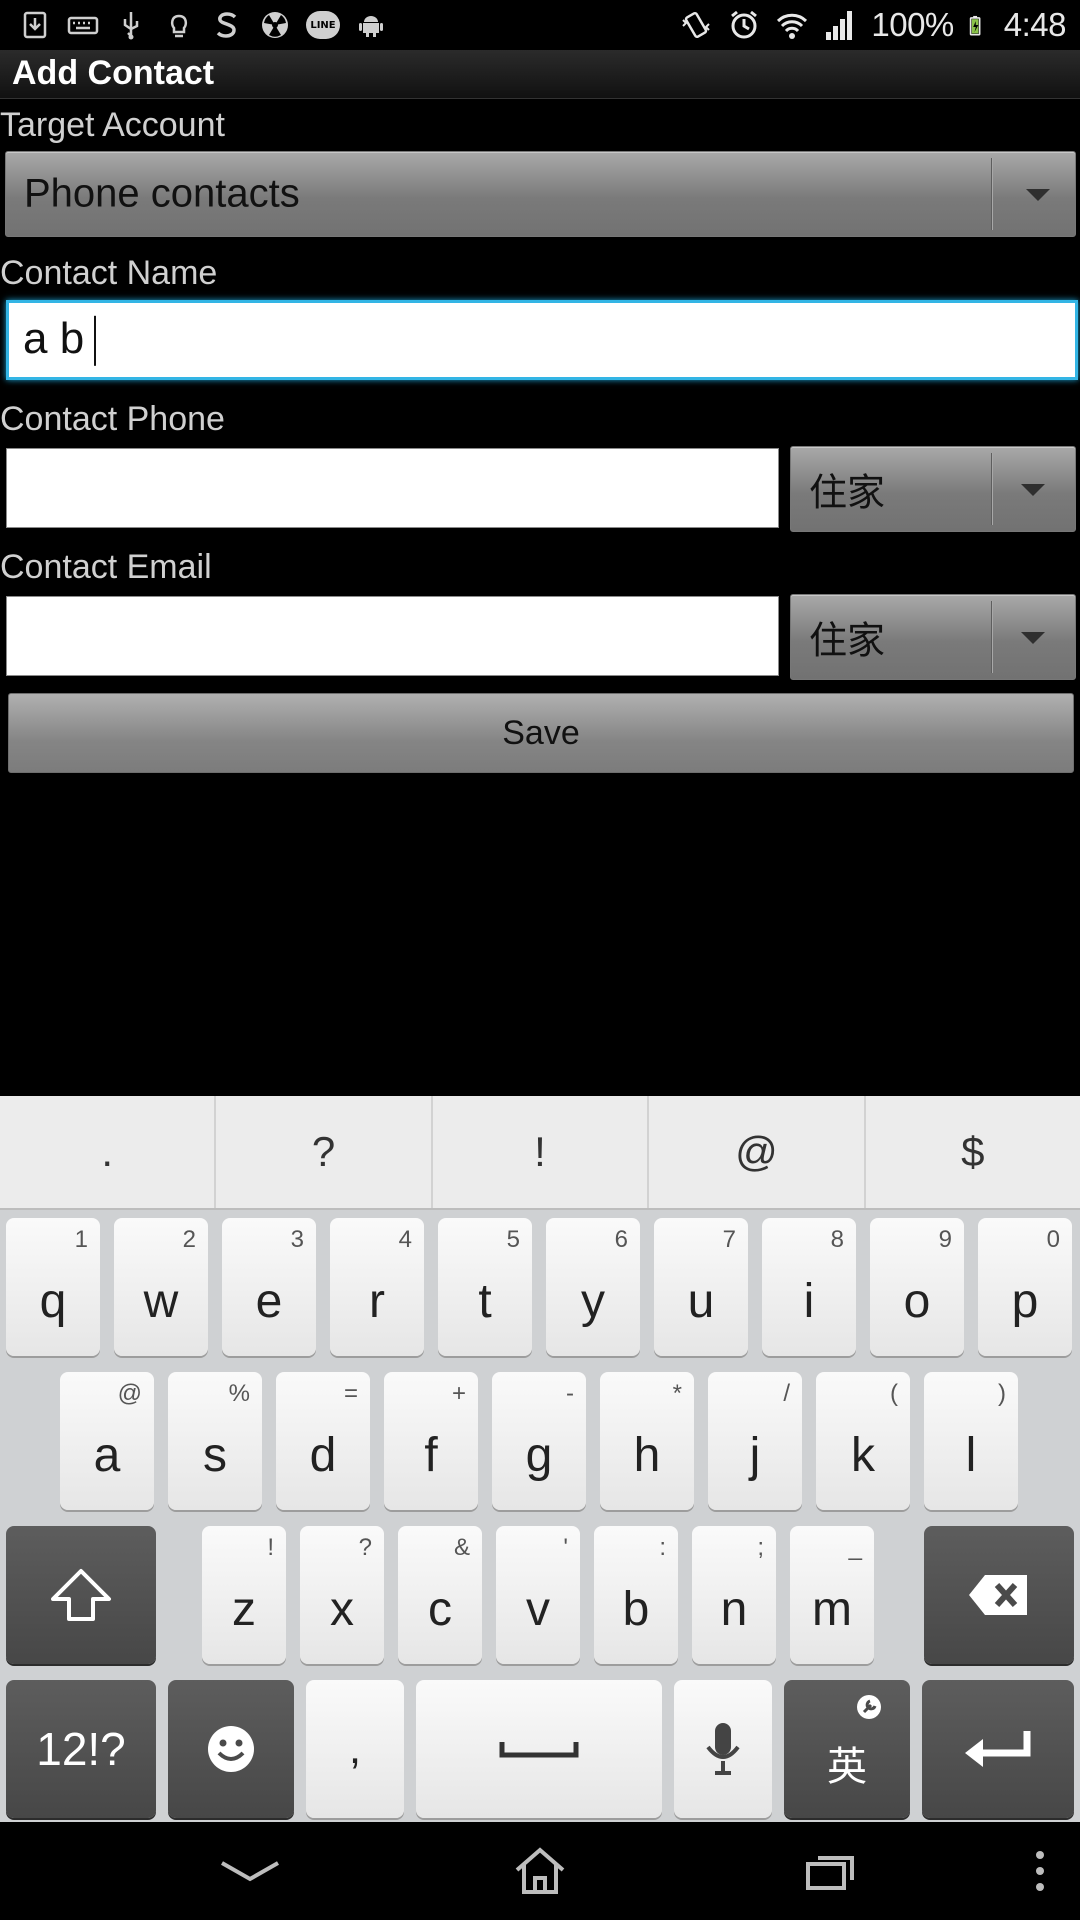  I want to click on key-k: (k, so click(863, 1441).